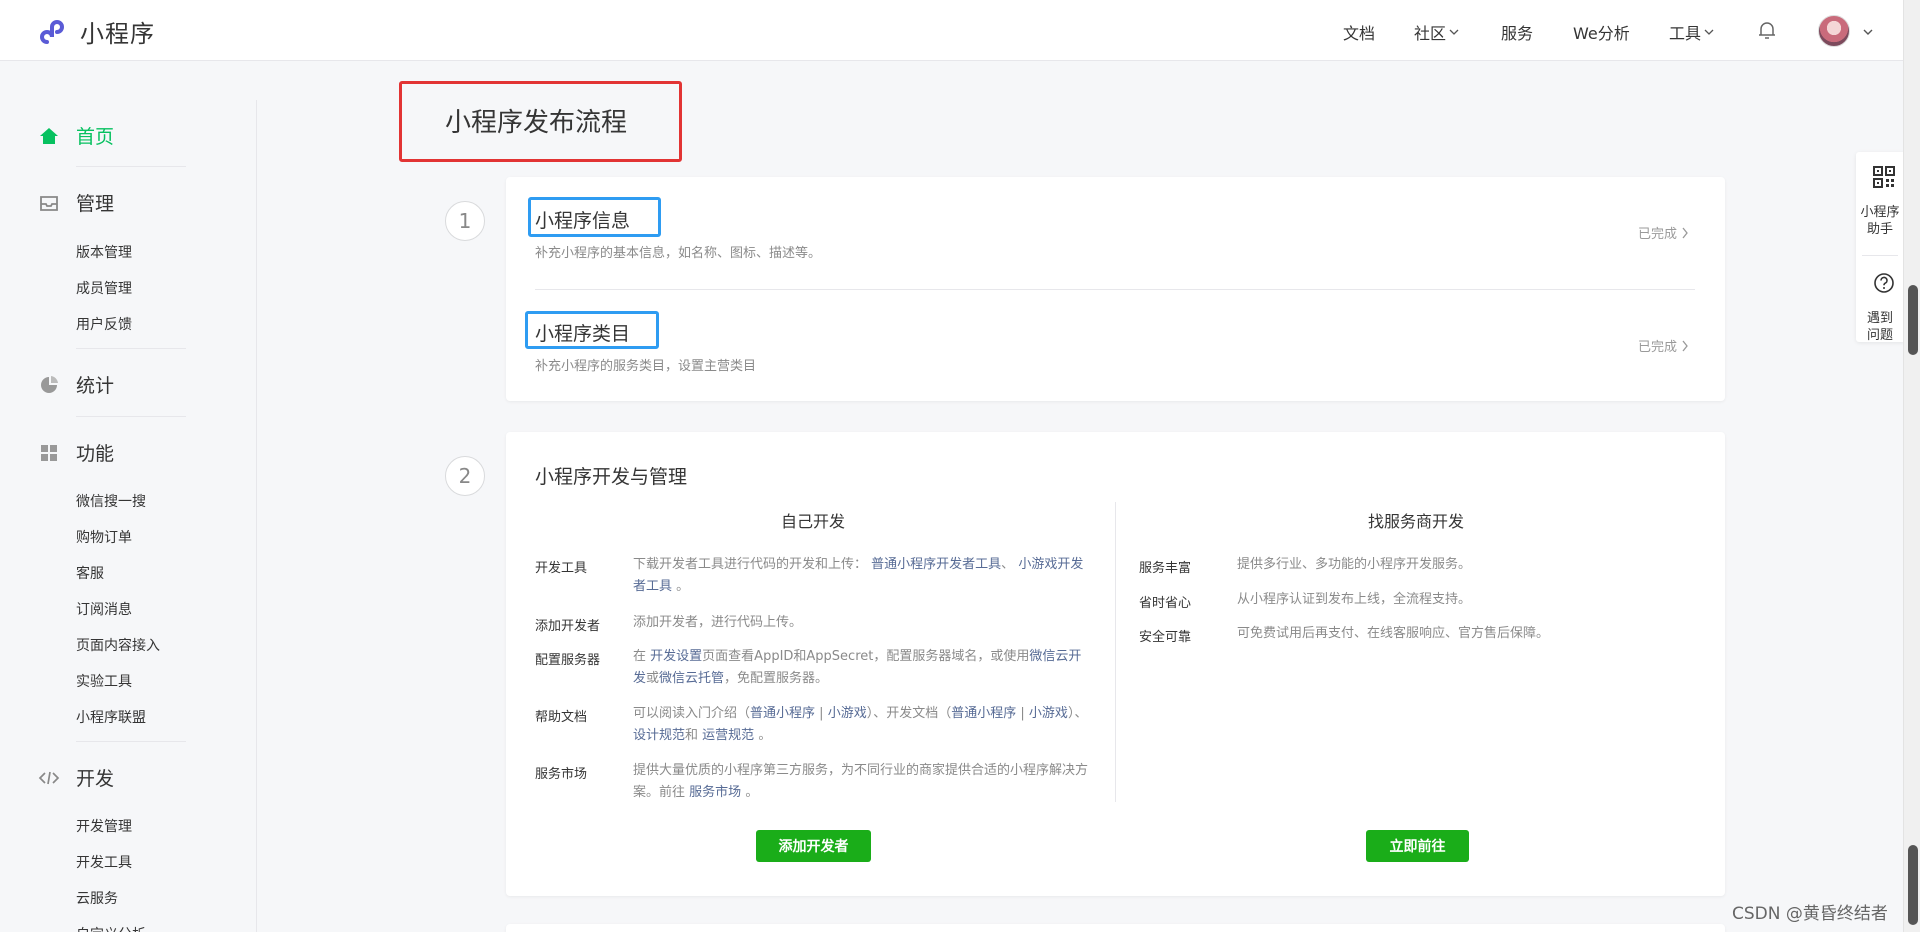 Image resolution: width=1920 pixels, height=932 pixels. What do you see at coordinates (1834, 31) in the screenshot?
I see `avatar` at bounding box center [1834, 31].